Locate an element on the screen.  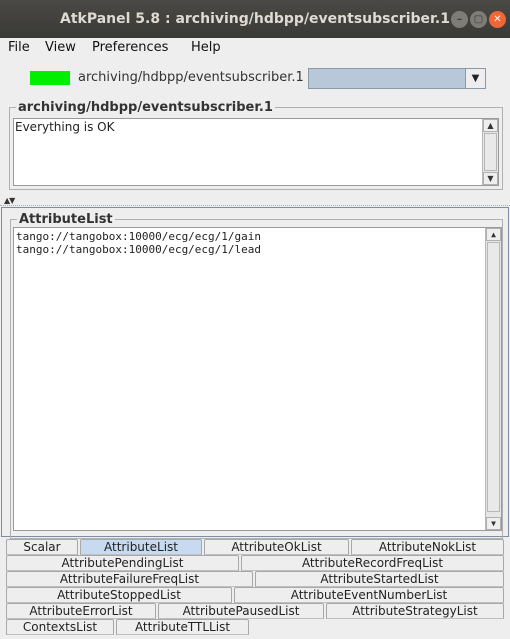
tab-attribute-failure-freq-list: AttributeFailureFreqList is located at coordinates (129, 579).